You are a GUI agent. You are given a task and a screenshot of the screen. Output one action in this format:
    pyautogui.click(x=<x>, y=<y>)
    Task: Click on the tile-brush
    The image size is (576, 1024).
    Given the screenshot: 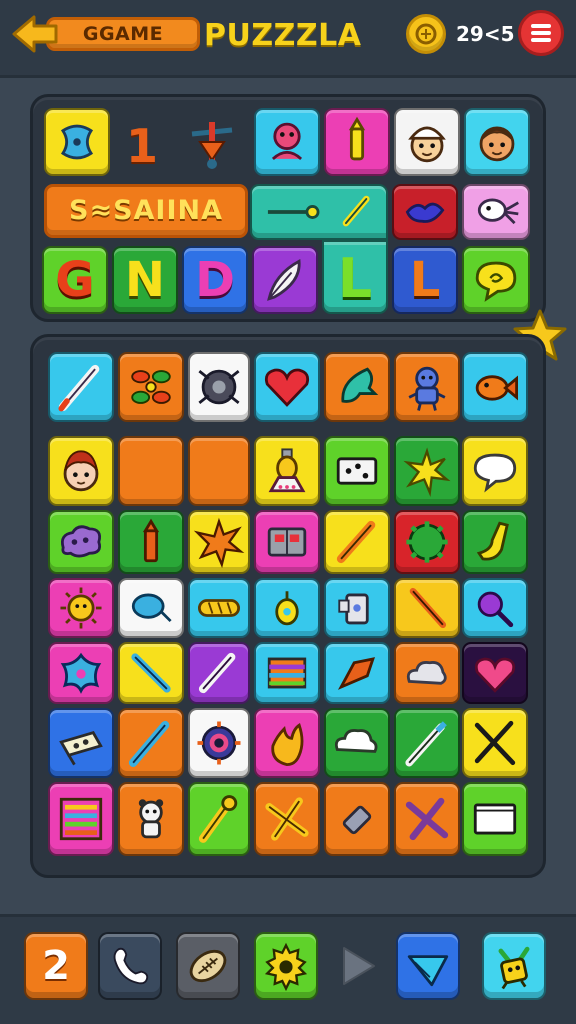 What is the action you would take?
    pyautogui.click(x=151, y=673)
    